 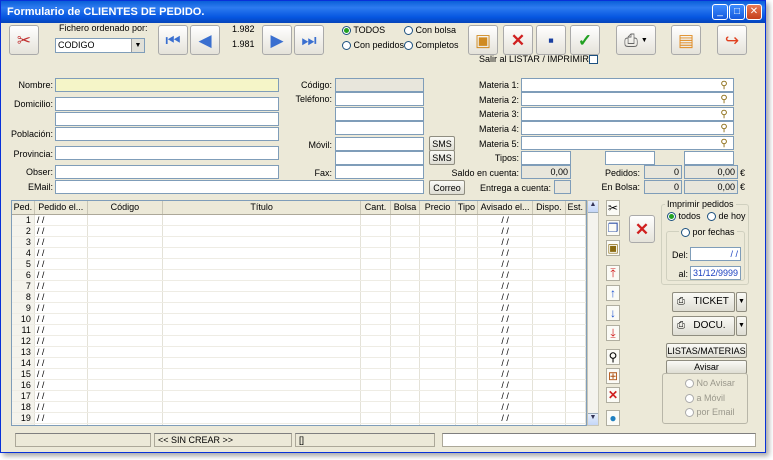 I want to click on table-row: 13/ / / /, so click(x=299, y=352).